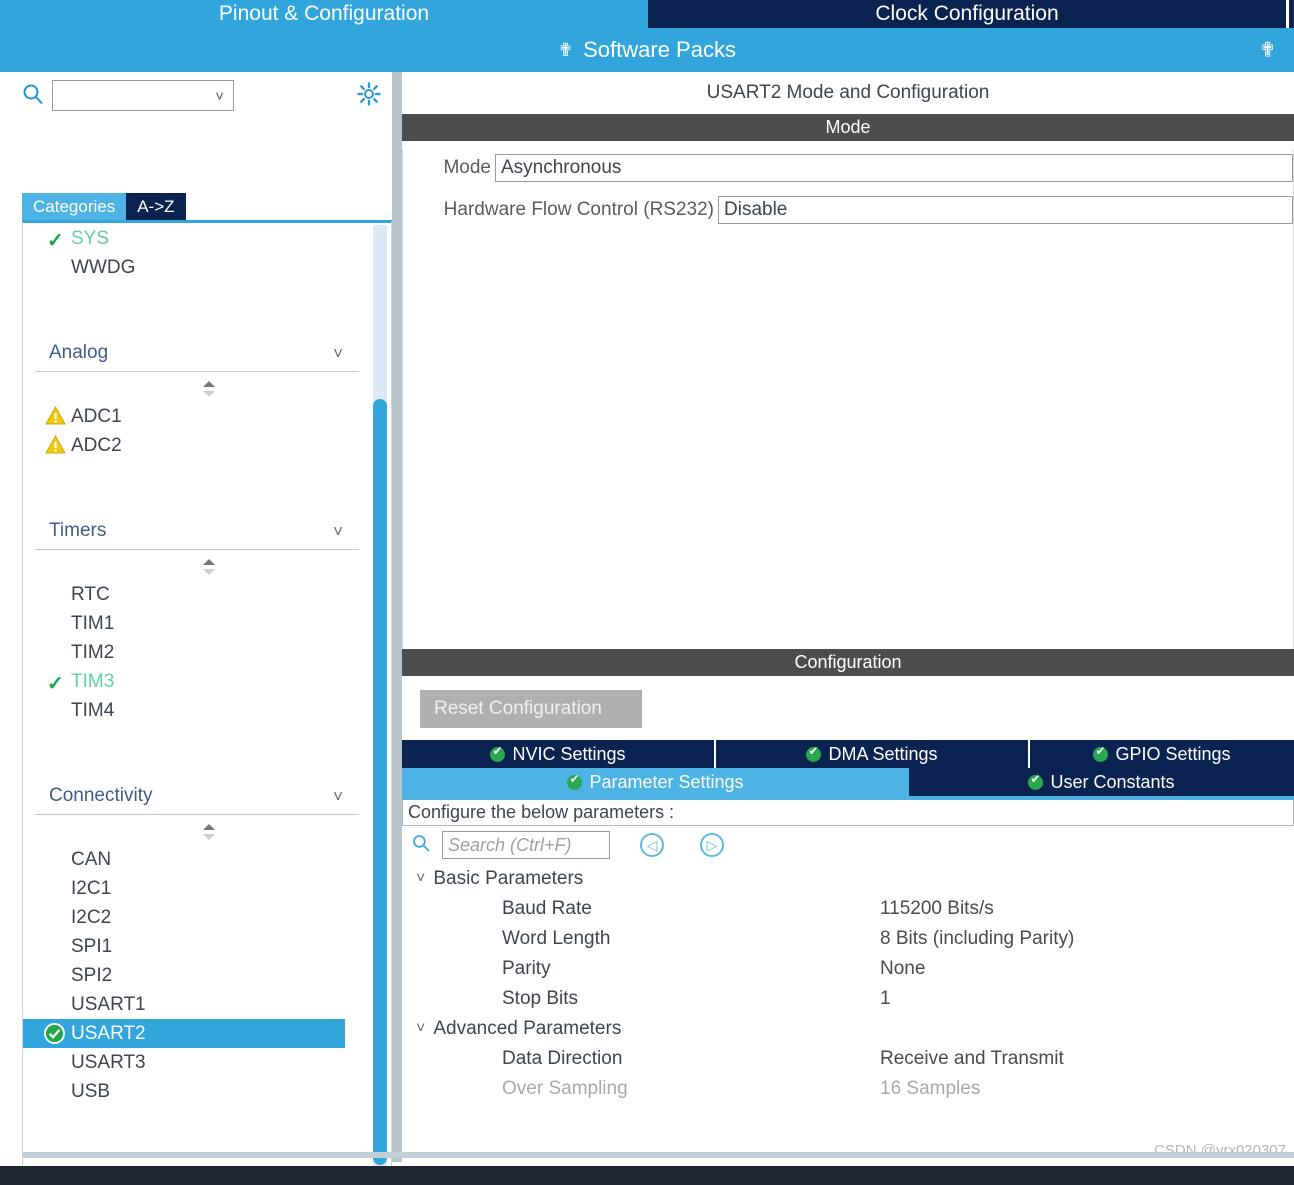 This screenshot has width=1294, height=1185. What do you see at coordinates (1267, 50) in the screenshot?
I see `chevron-down-icon-right: ✟` at bounding box center [1267, 50].